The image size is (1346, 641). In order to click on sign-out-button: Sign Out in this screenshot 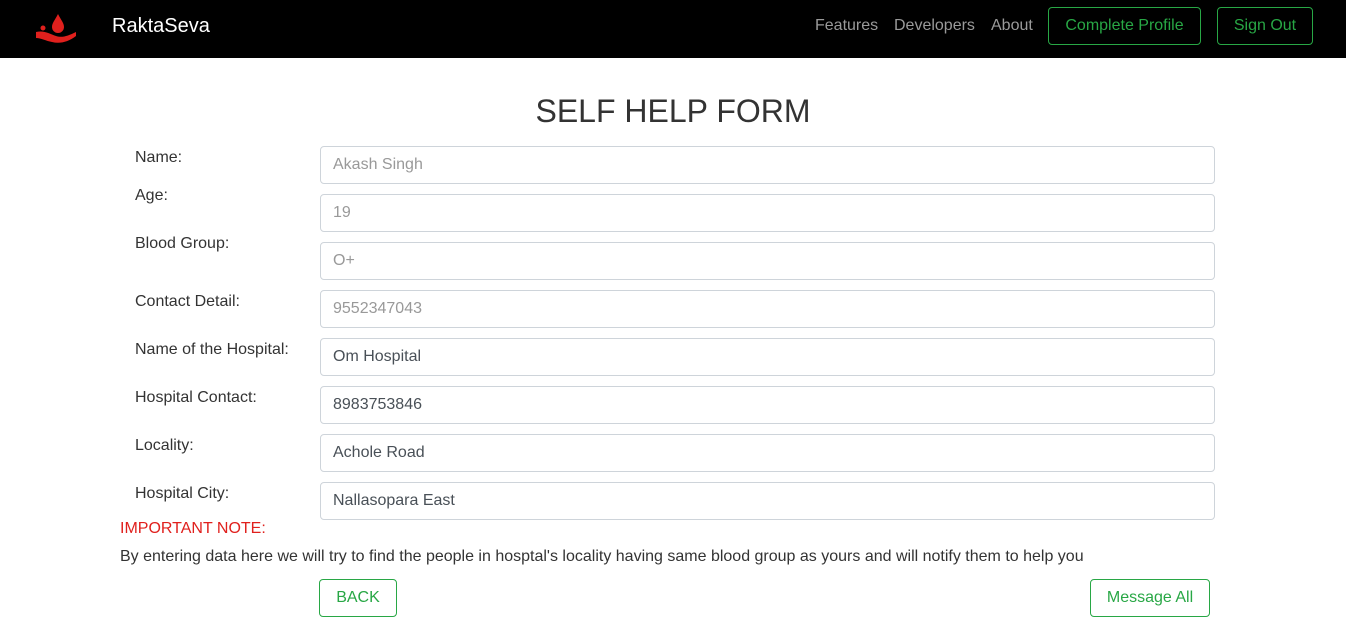, I will do `click(1265, 26)`.